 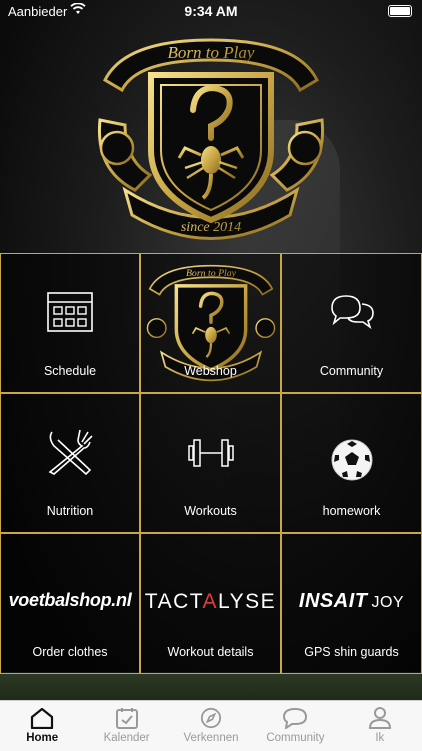 I want to click on tab-label: Ik, so click(x=380, y=738).